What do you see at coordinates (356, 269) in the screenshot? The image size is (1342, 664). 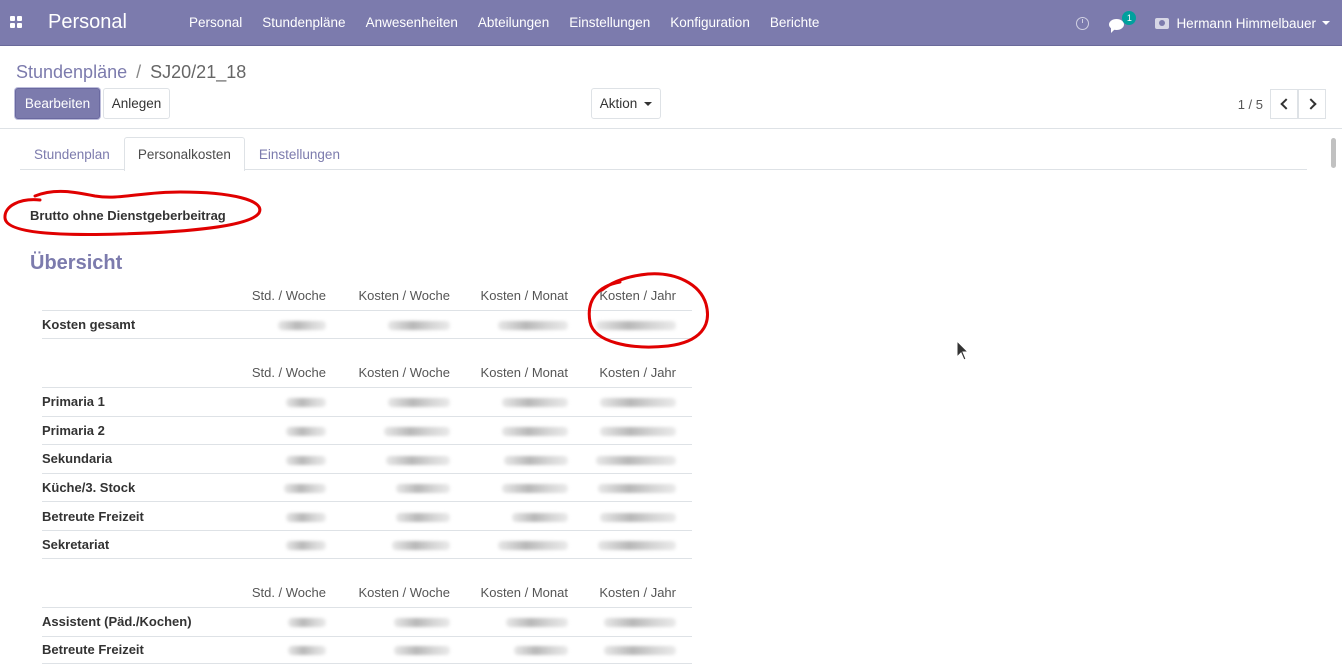 I see `annotation-overlay` at bounding box center [356, 269].